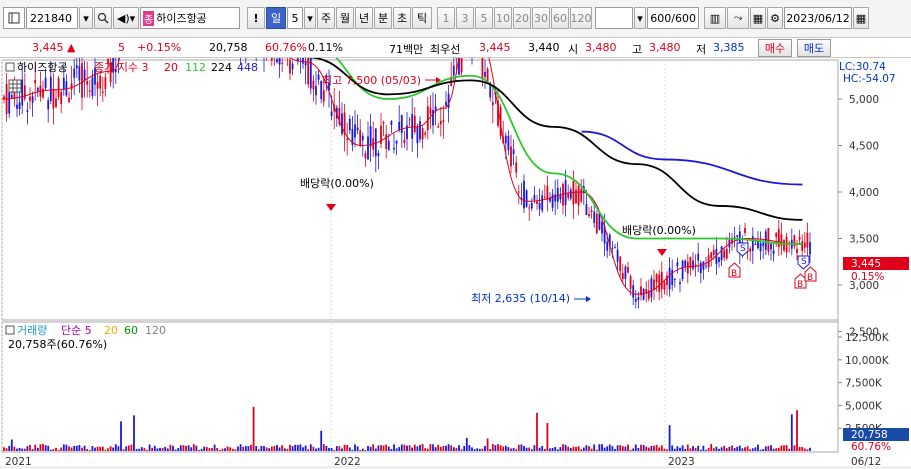 This screenshot has width=911, height=469. Describe the element at coordinates (15, 86) in the screenshot. I see `grid-toggle-icon` at that location.